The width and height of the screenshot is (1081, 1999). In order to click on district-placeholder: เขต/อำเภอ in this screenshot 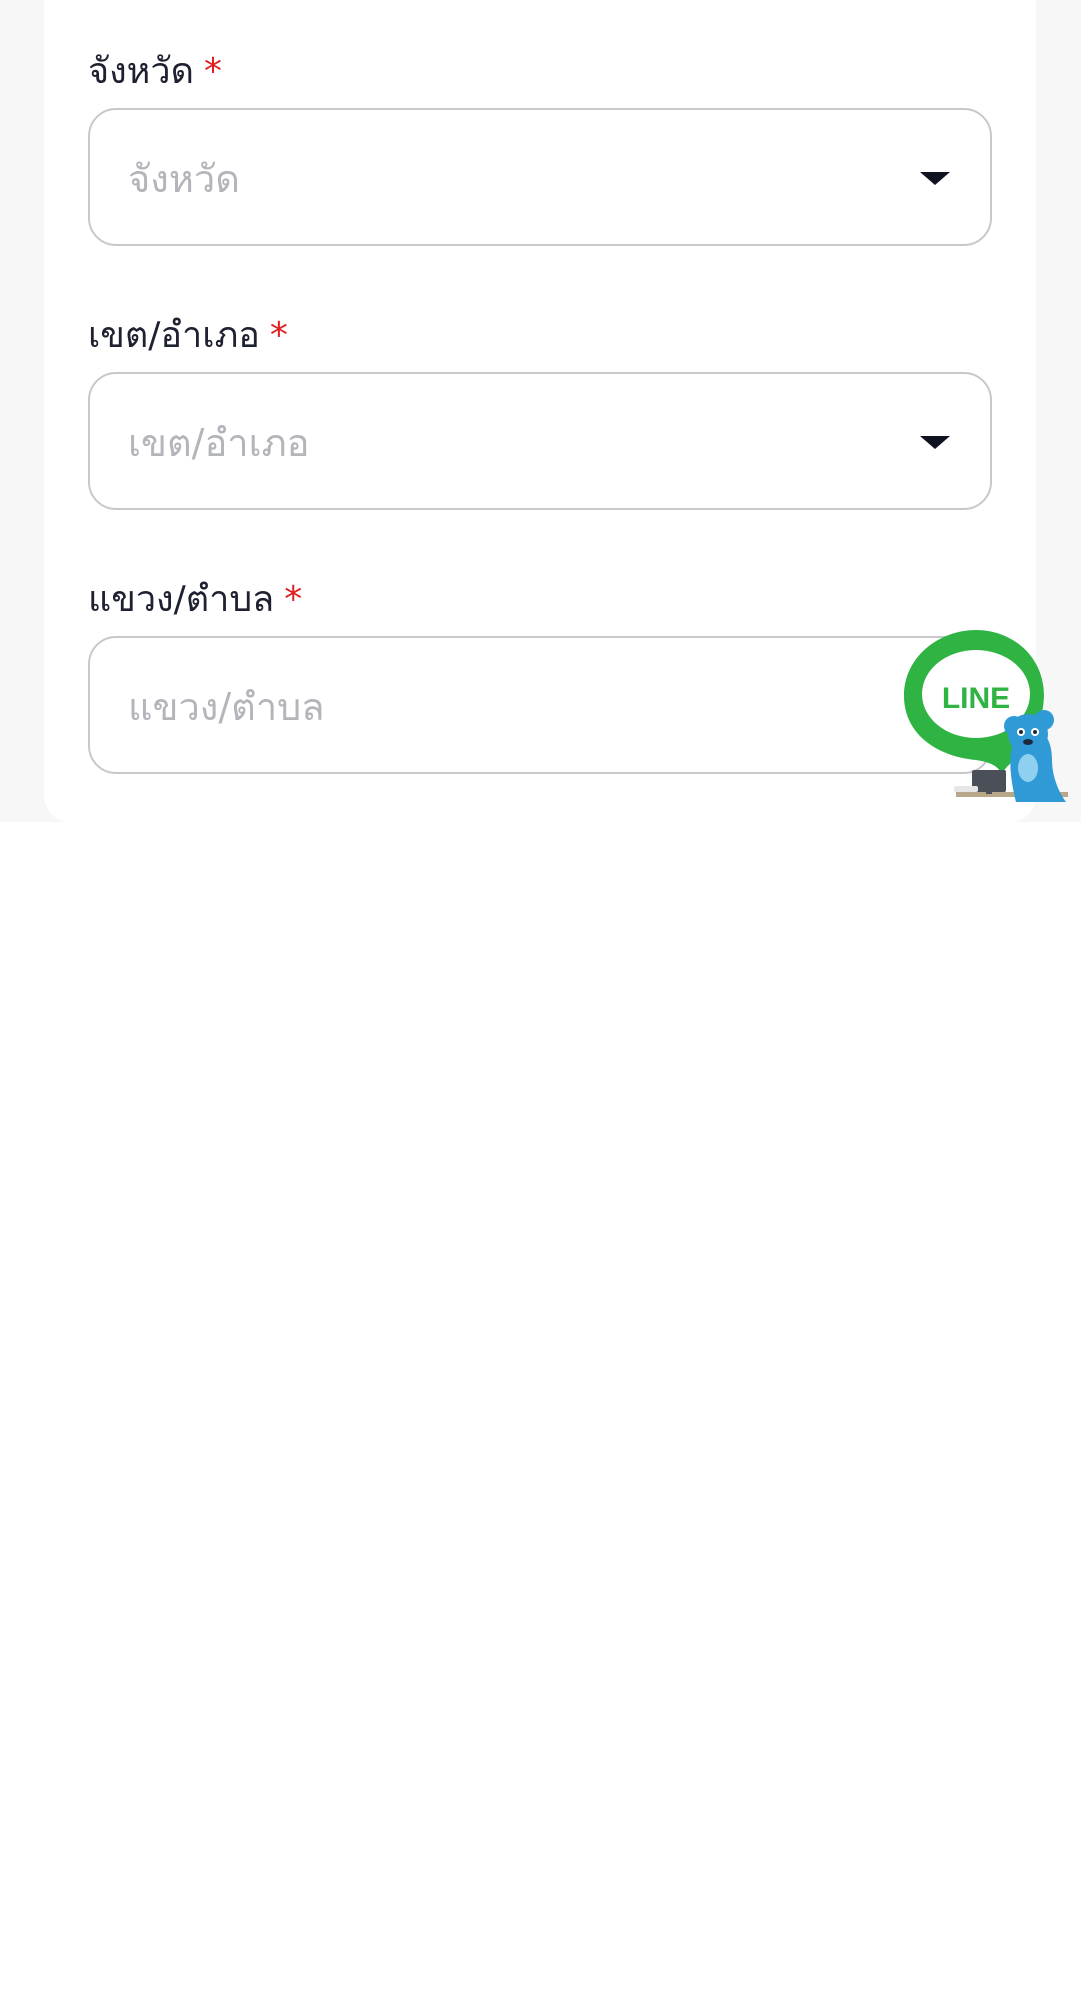, I will do `click(219, 443)`.